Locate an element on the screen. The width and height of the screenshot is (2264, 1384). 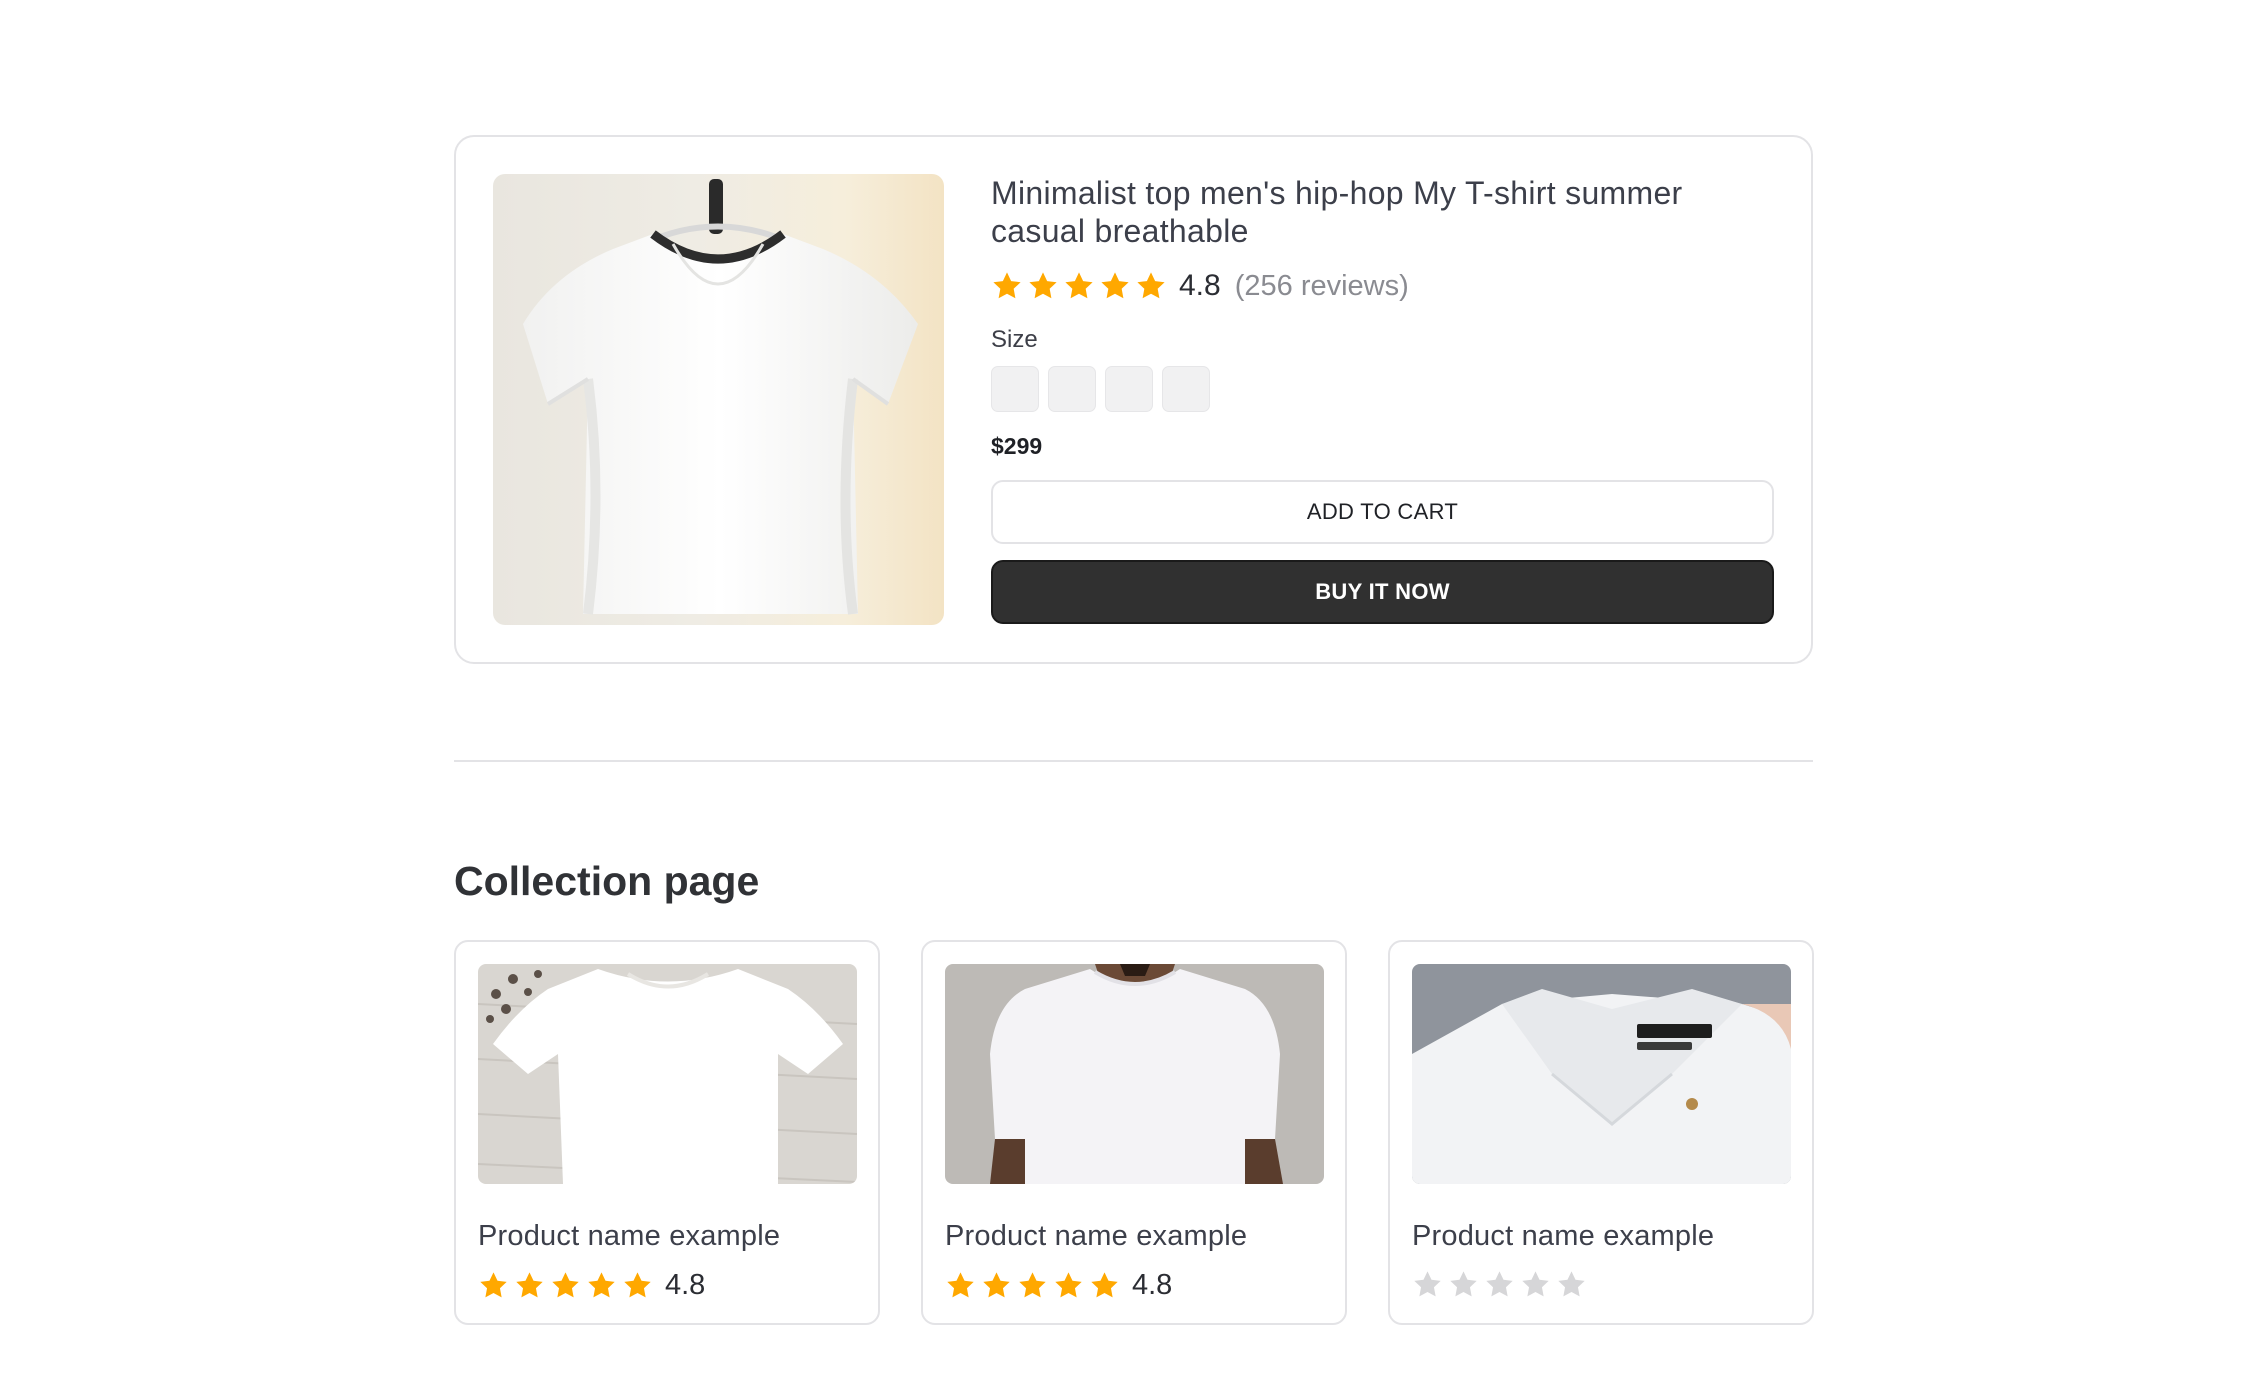
product-image is located at coordinates (718, 399).